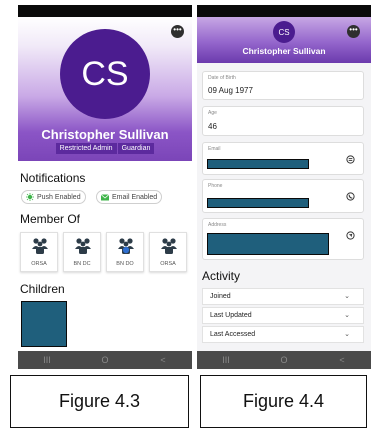 Image resolution: width=378 pixels, height=432 pixels. Describe the element at coordinates (283, 296) in the screenshot. I see `joined-row: Joined ⌄` at that location.